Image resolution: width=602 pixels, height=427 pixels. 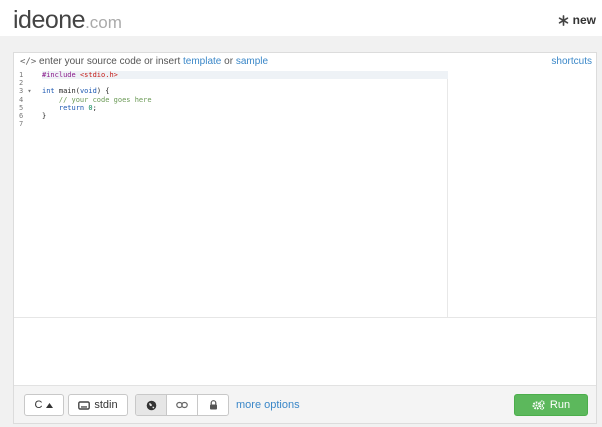 I want to click on fold-marker-icon: ▾, so click(x=27, y=91).